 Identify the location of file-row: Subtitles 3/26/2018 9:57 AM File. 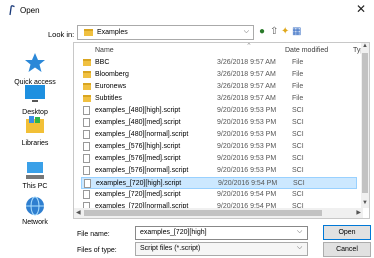
(219, 99).